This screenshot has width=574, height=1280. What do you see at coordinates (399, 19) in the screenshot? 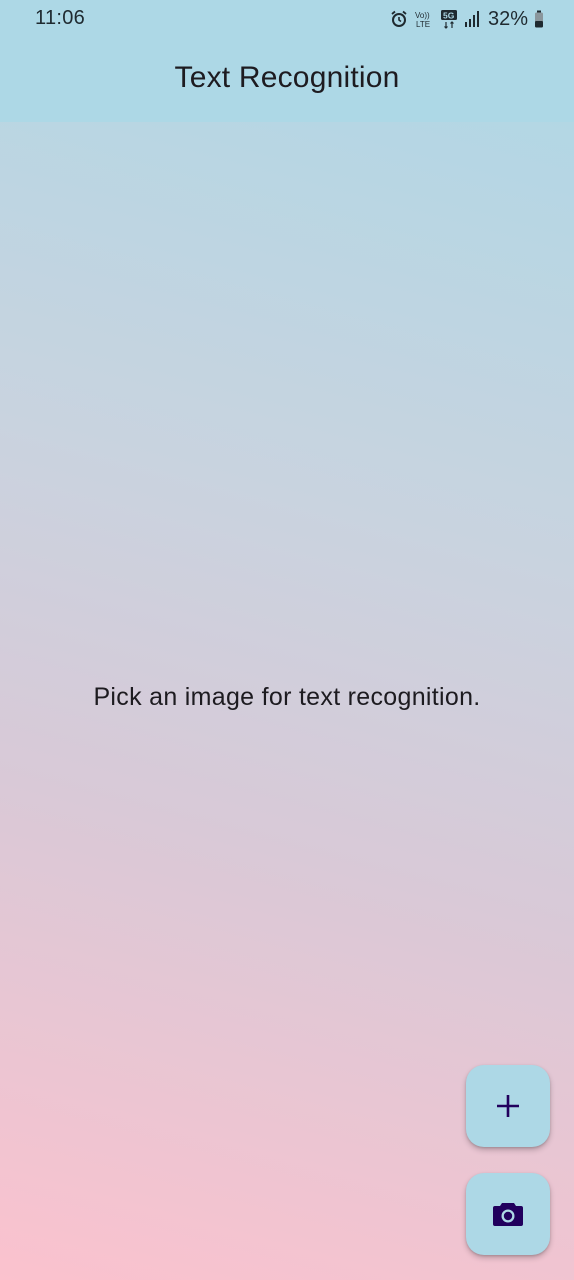
I see `alarm-icon` at bounding box center [399, 19].